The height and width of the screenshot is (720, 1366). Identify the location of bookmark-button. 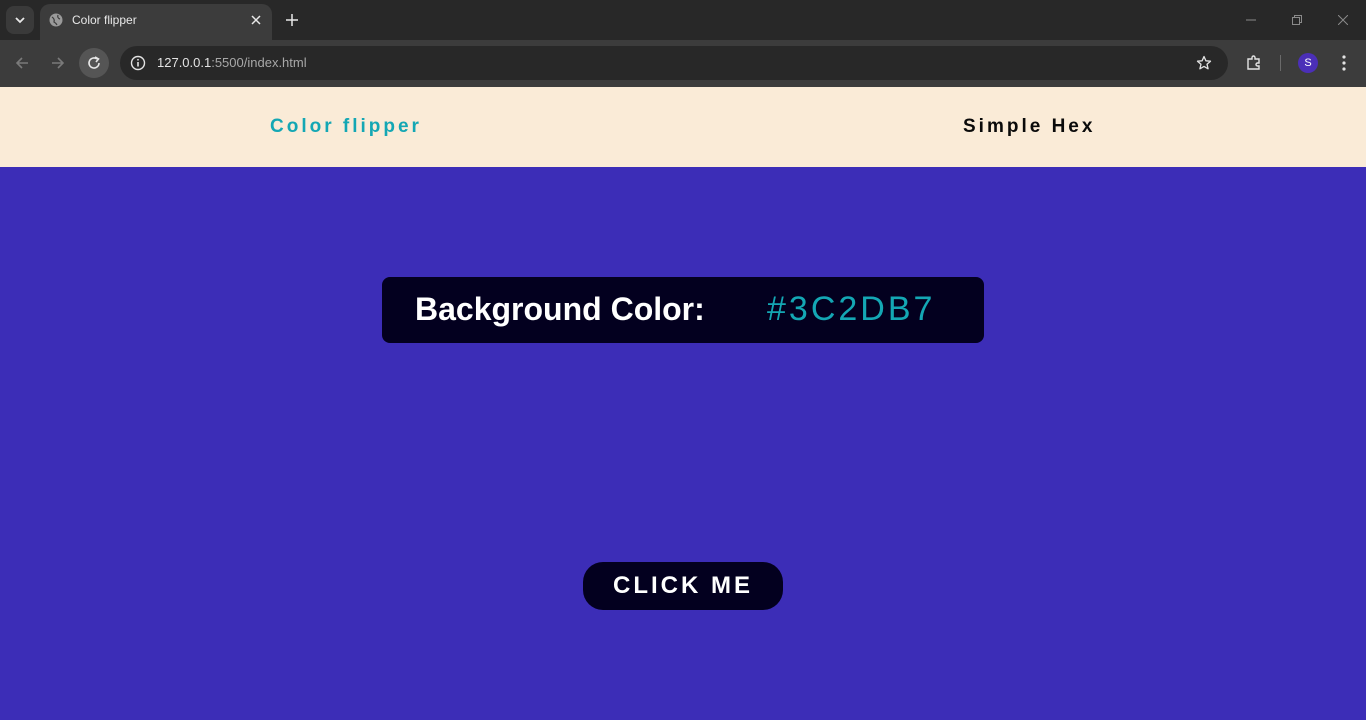
(1204, 63).